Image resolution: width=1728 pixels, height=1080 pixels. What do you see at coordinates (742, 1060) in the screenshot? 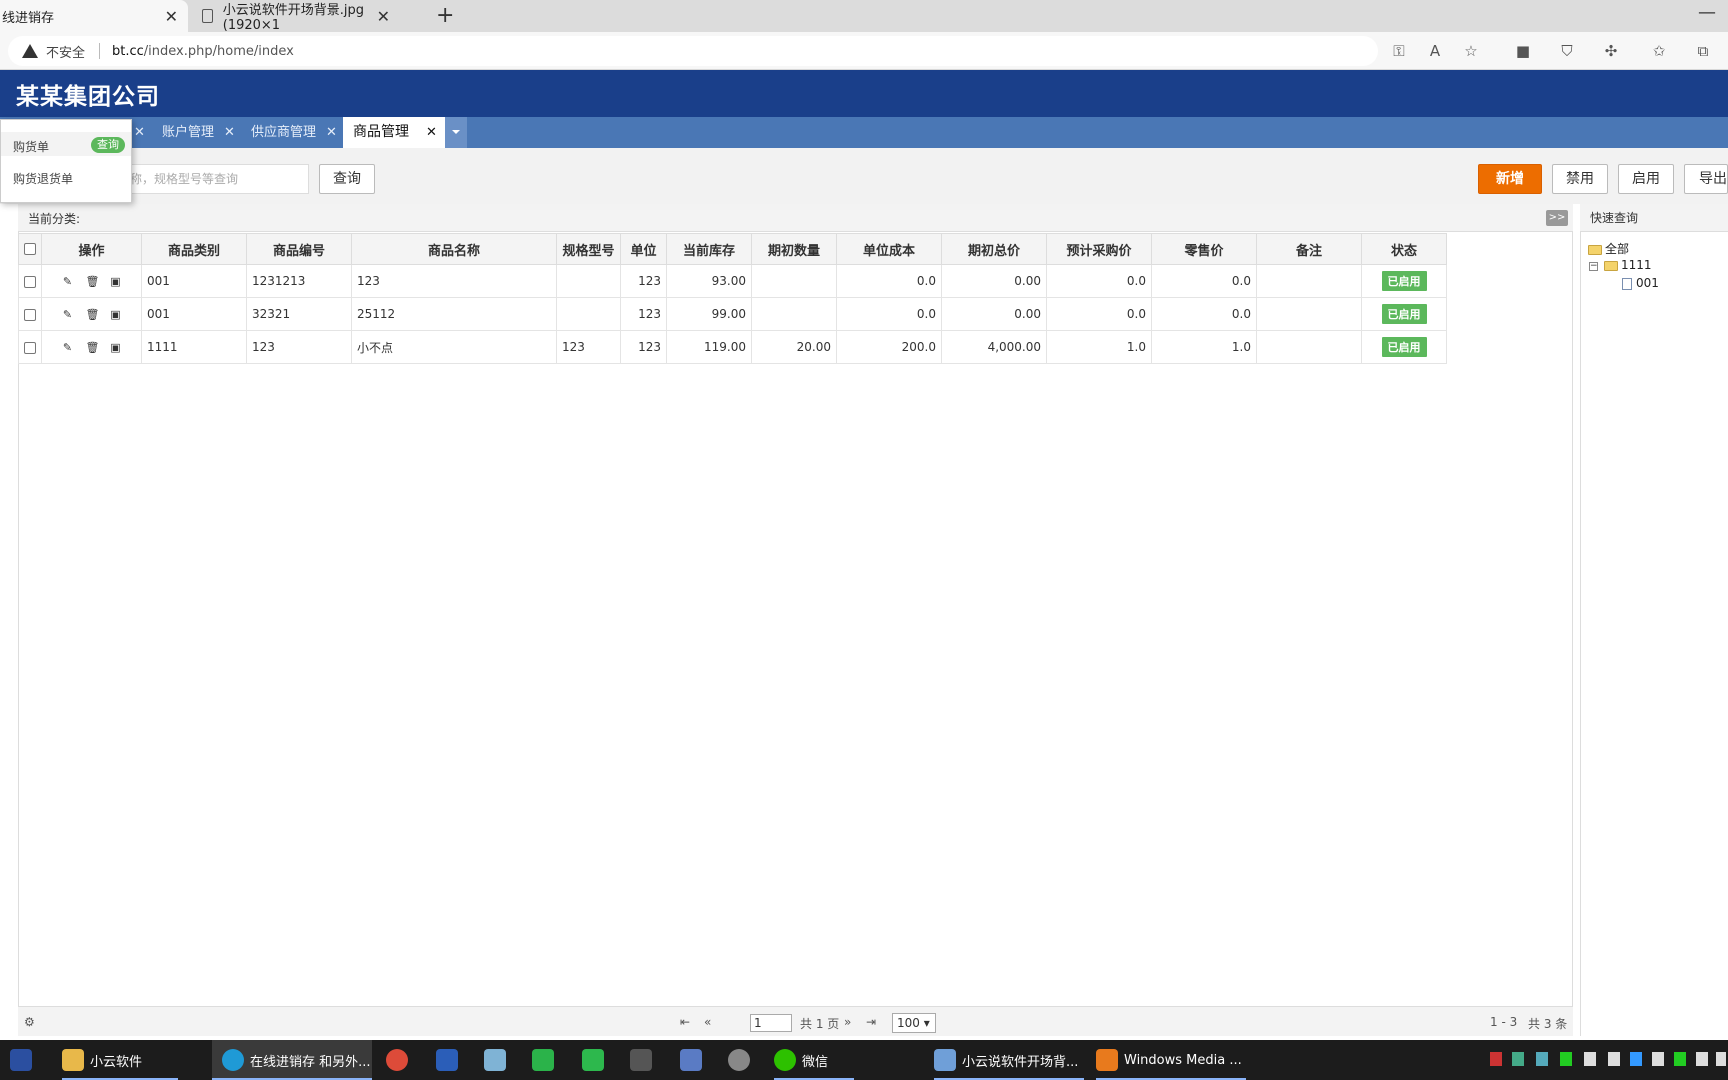
I see `game-icon` at bounding box center [742, 1060].